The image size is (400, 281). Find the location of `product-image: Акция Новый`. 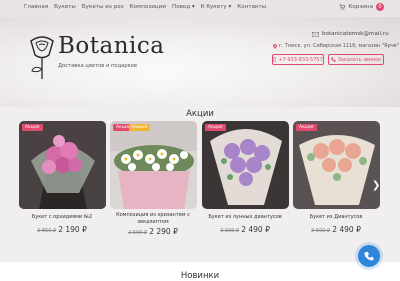

product-image: Акция Новый is located at coordinates (153, 165).